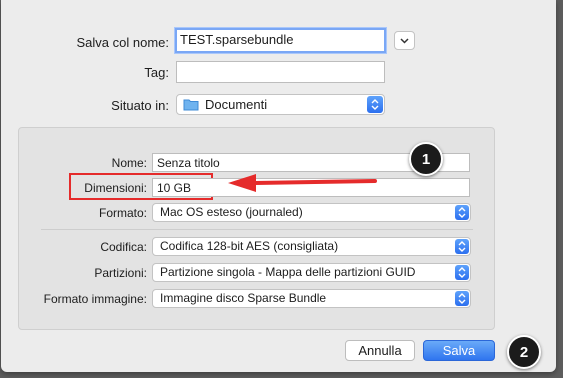  Describe the element at coordinates (426, 159) in the screenshot. I see `step-1-callout: 1` at that location.